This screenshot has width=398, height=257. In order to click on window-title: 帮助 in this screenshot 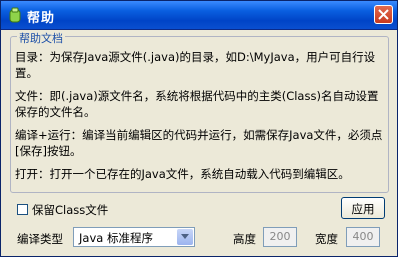, I will do `click(41, 18)`.